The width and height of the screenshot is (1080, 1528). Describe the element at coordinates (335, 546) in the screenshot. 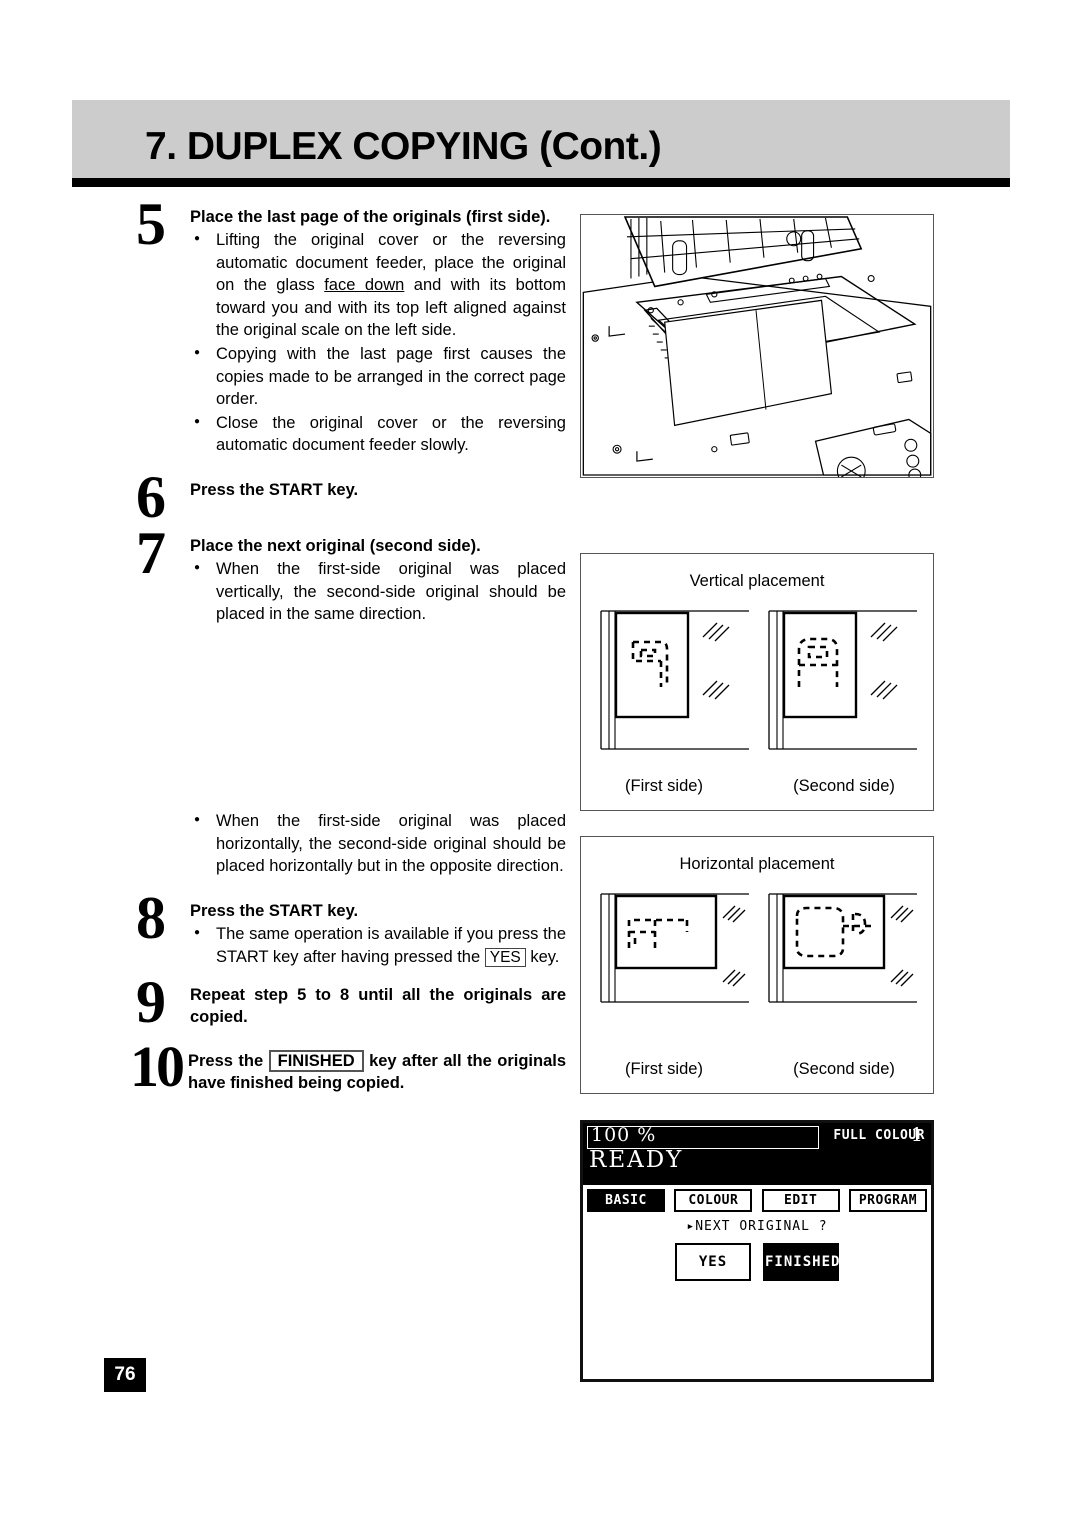

I see `step-7-title: Place the next original (second side).` at that location.